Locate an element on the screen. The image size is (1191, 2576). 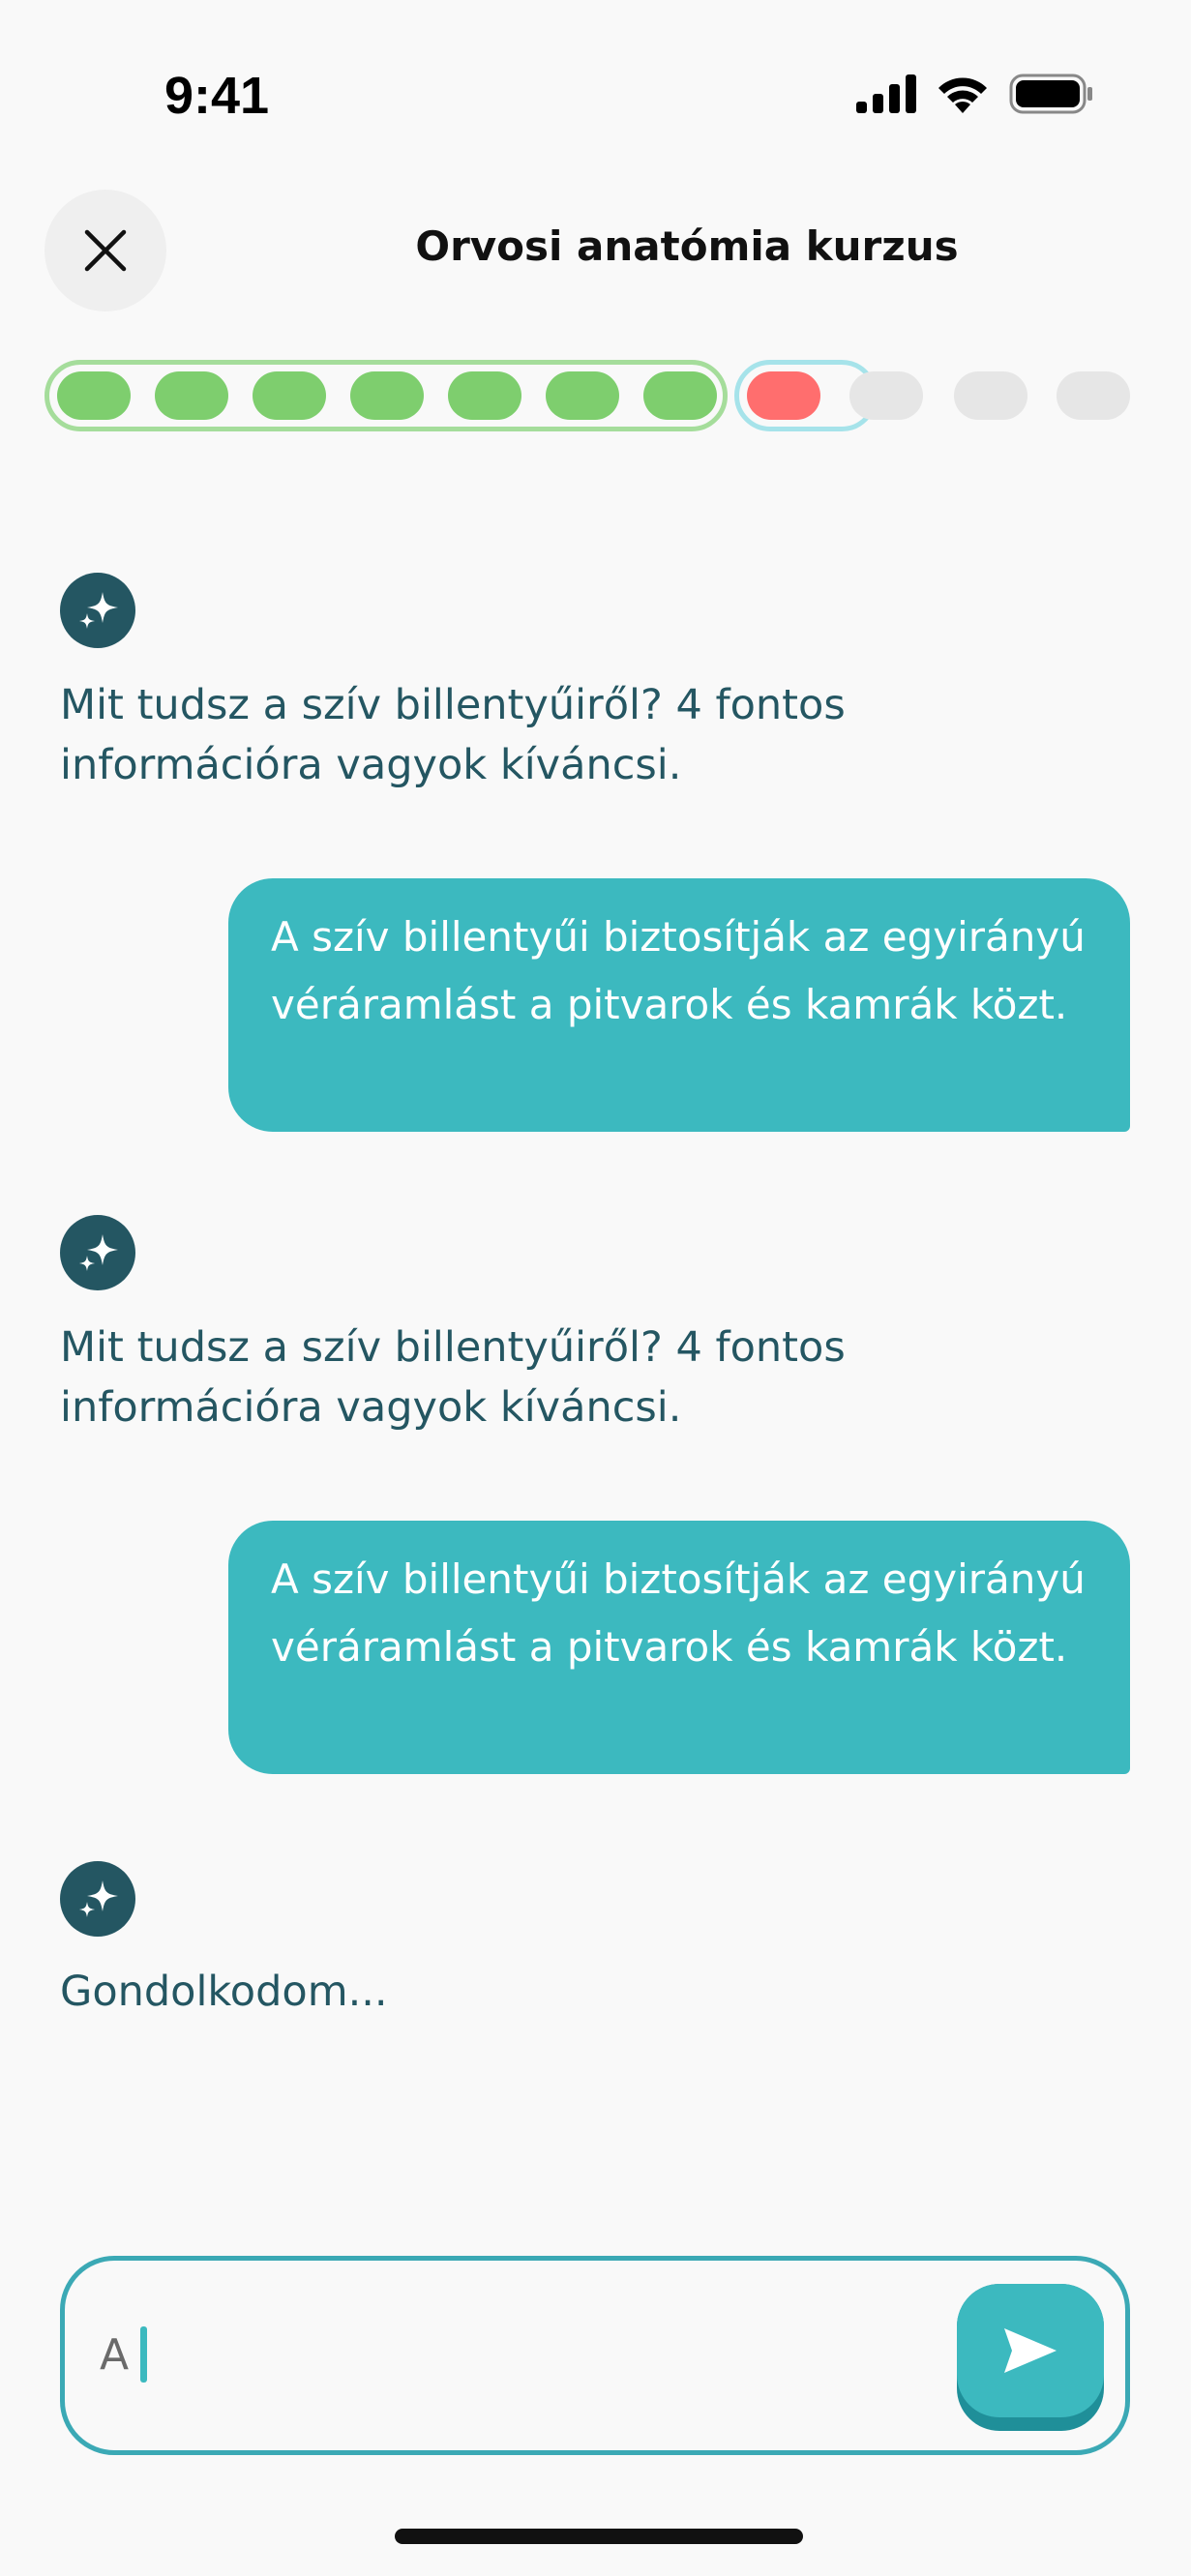
status-bar: 9:41 is located at coordinates (595, 96).